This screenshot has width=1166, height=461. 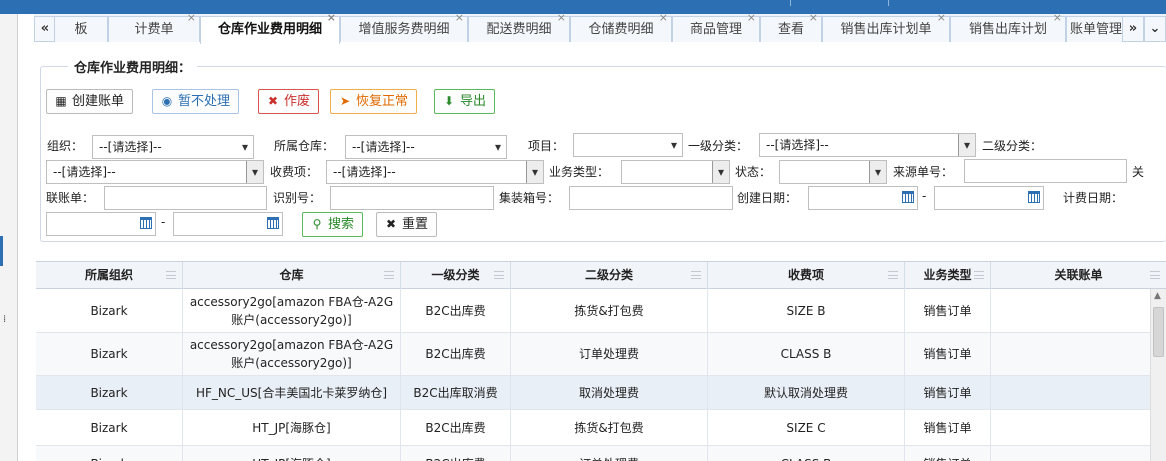 I want to click on column-header-biz-type: 业务类型, so click(x=948, y=275).